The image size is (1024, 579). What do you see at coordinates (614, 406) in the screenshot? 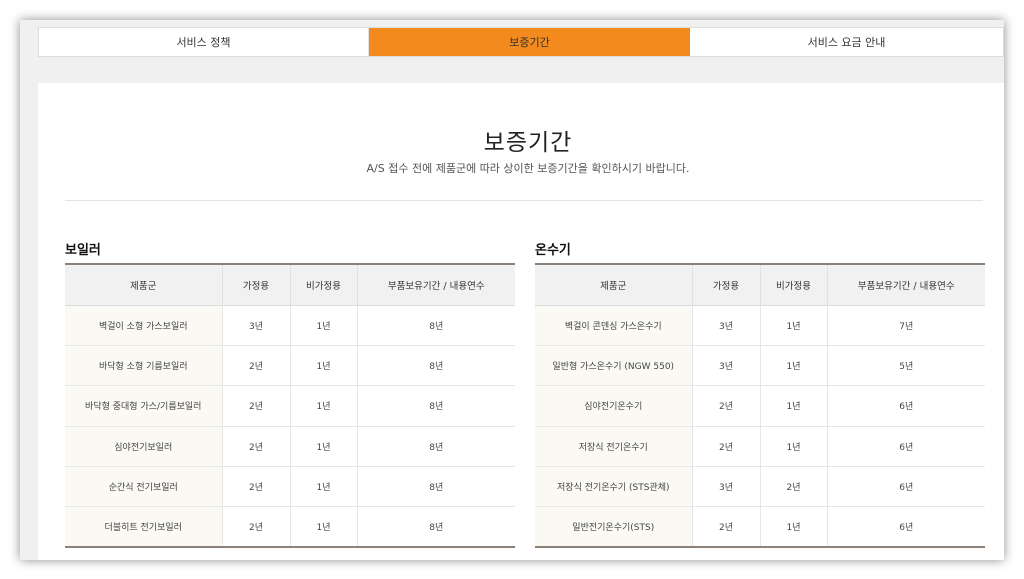
I see `product-name-cell: 심야전기온수기` at bounding box center [614, 406].